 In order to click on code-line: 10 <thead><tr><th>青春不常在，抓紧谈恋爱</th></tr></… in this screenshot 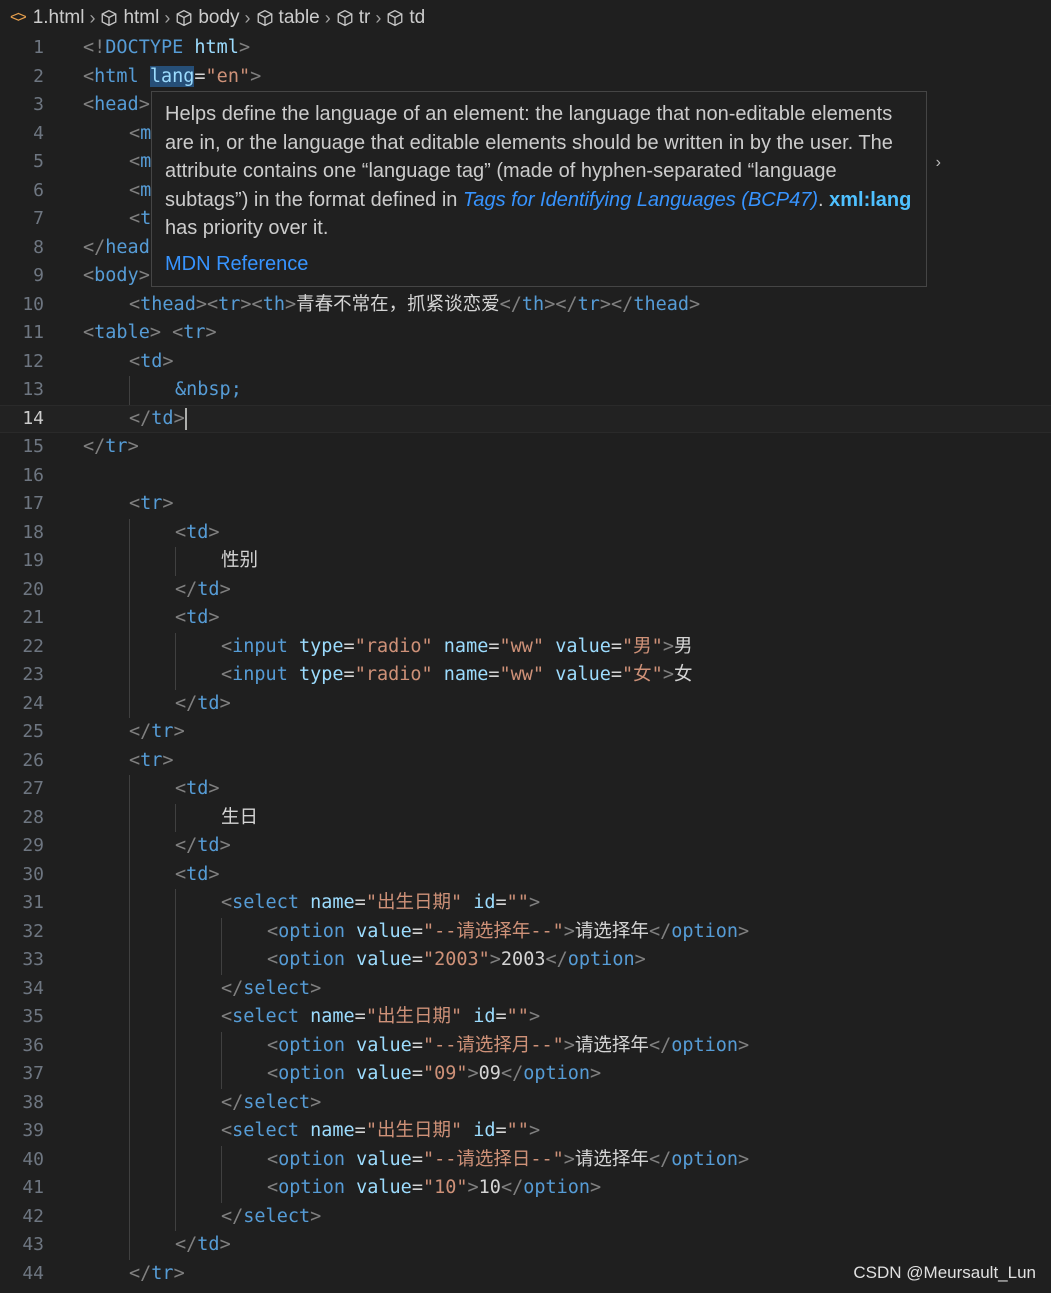, I will do `click(525, 305)`.